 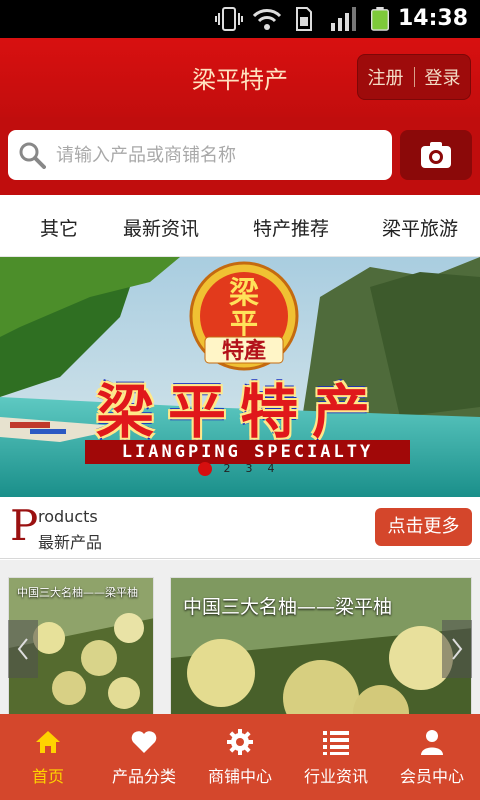 What do you see at coordinates (240, 742) in the screenshot?
I see `gear-icon` at bounding box center [240, 742].